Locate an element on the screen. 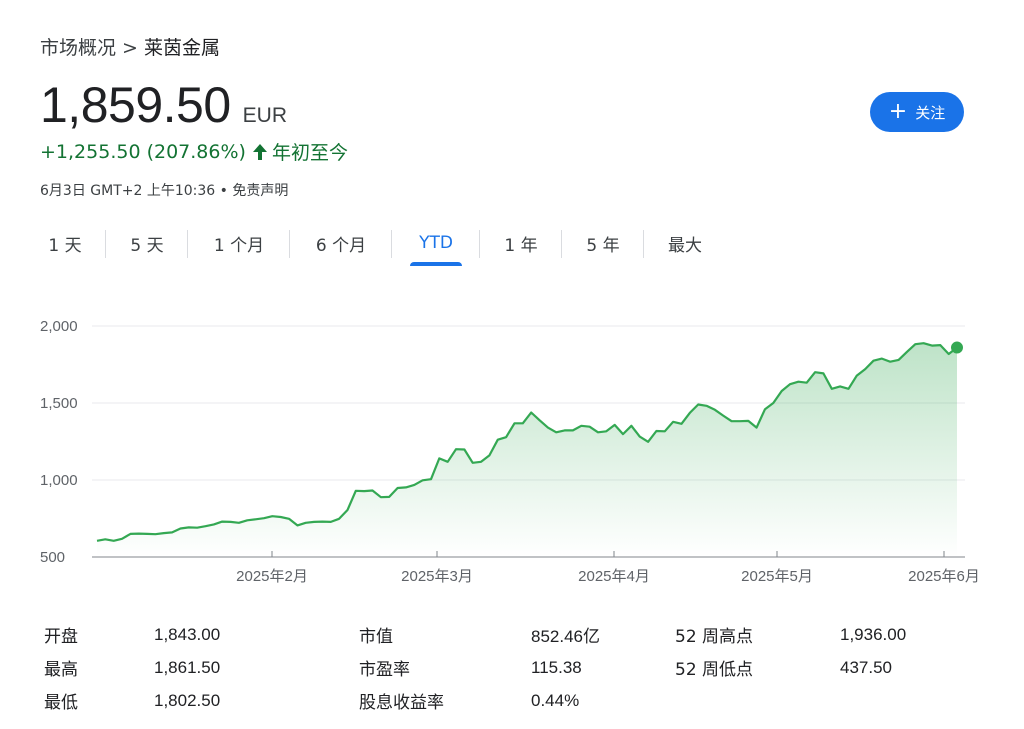 The height and width of the screenshot is (729, 1024). price-row: 1,859.50 EUR is located at coordinates (163, 105).